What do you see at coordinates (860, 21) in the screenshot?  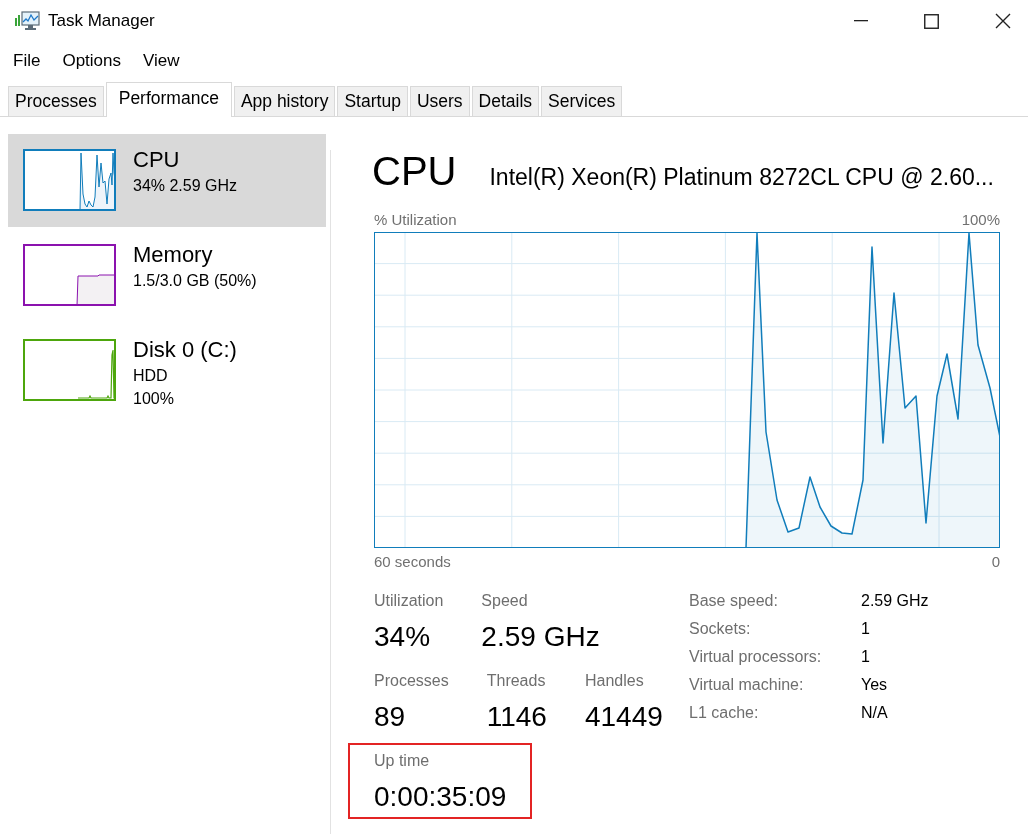 I see `minimize-icon` at bounding box center [860, 21].